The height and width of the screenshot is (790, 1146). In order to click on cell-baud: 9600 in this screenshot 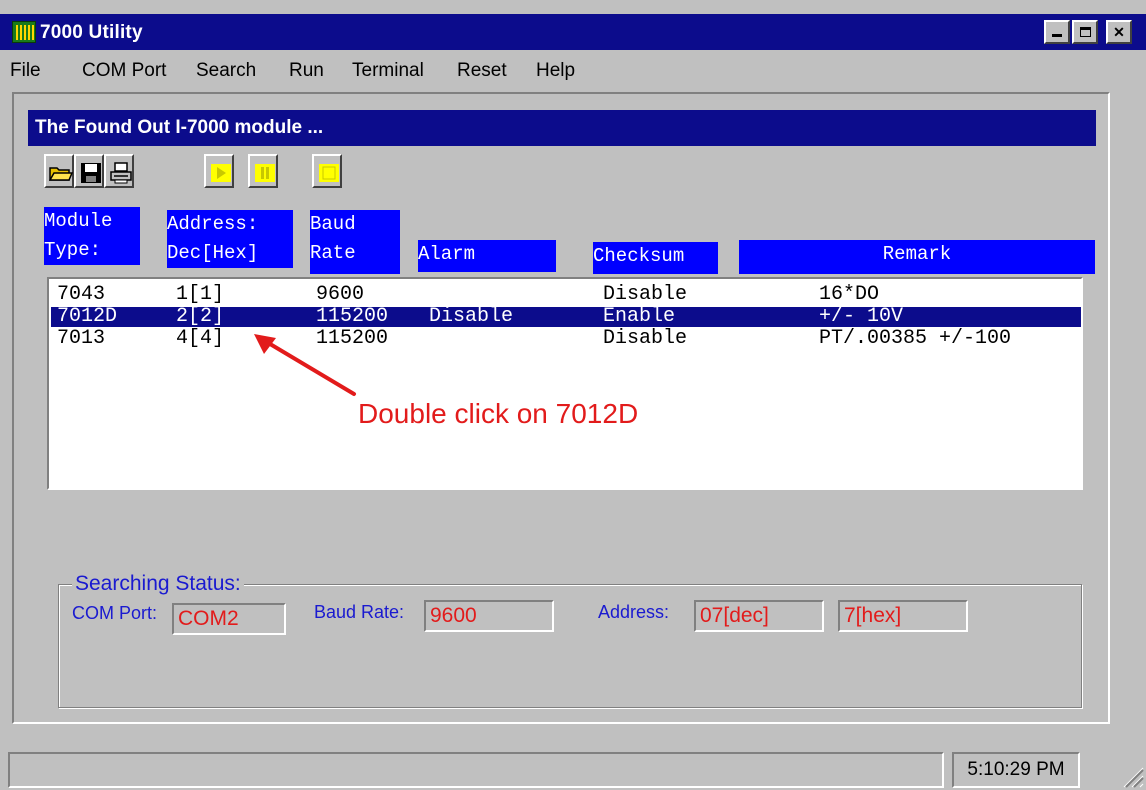, I will do `click(340, 294)`.